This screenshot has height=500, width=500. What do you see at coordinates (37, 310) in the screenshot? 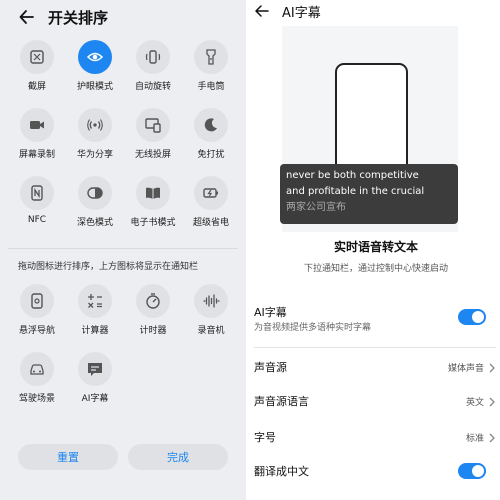
I see `tile-floating-nav: 悬浮导航` at bounding box center [37, 310].